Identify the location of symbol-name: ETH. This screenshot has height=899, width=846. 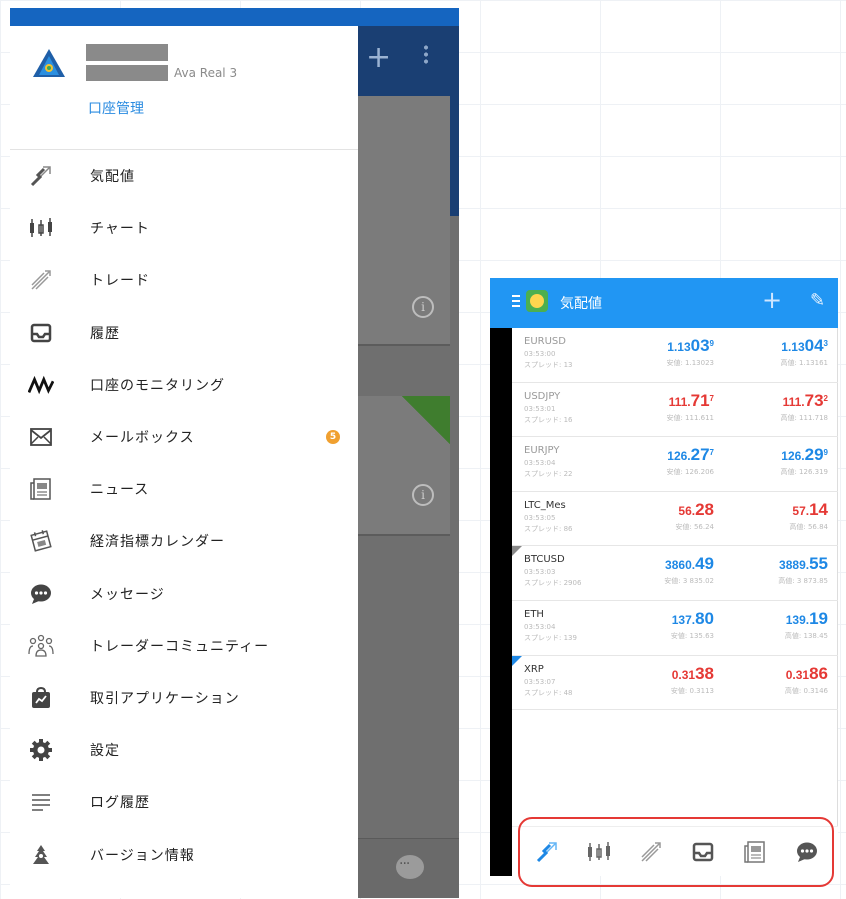
(534, 614).